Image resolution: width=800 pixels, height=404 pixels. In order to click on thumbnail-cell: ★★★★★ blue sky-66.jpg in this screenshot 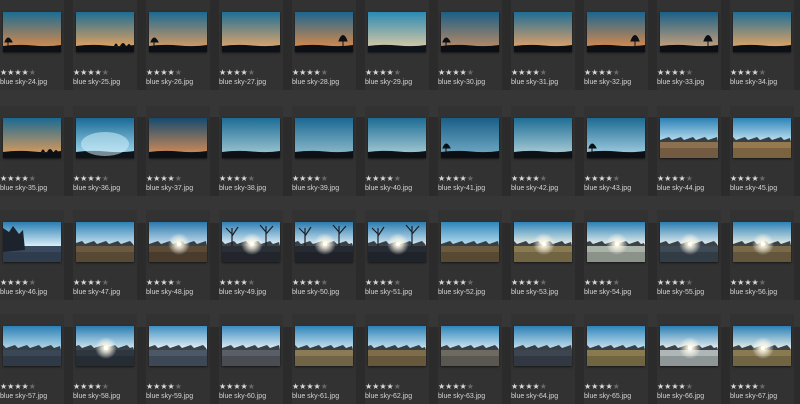, I will do `click(689, 359)`.